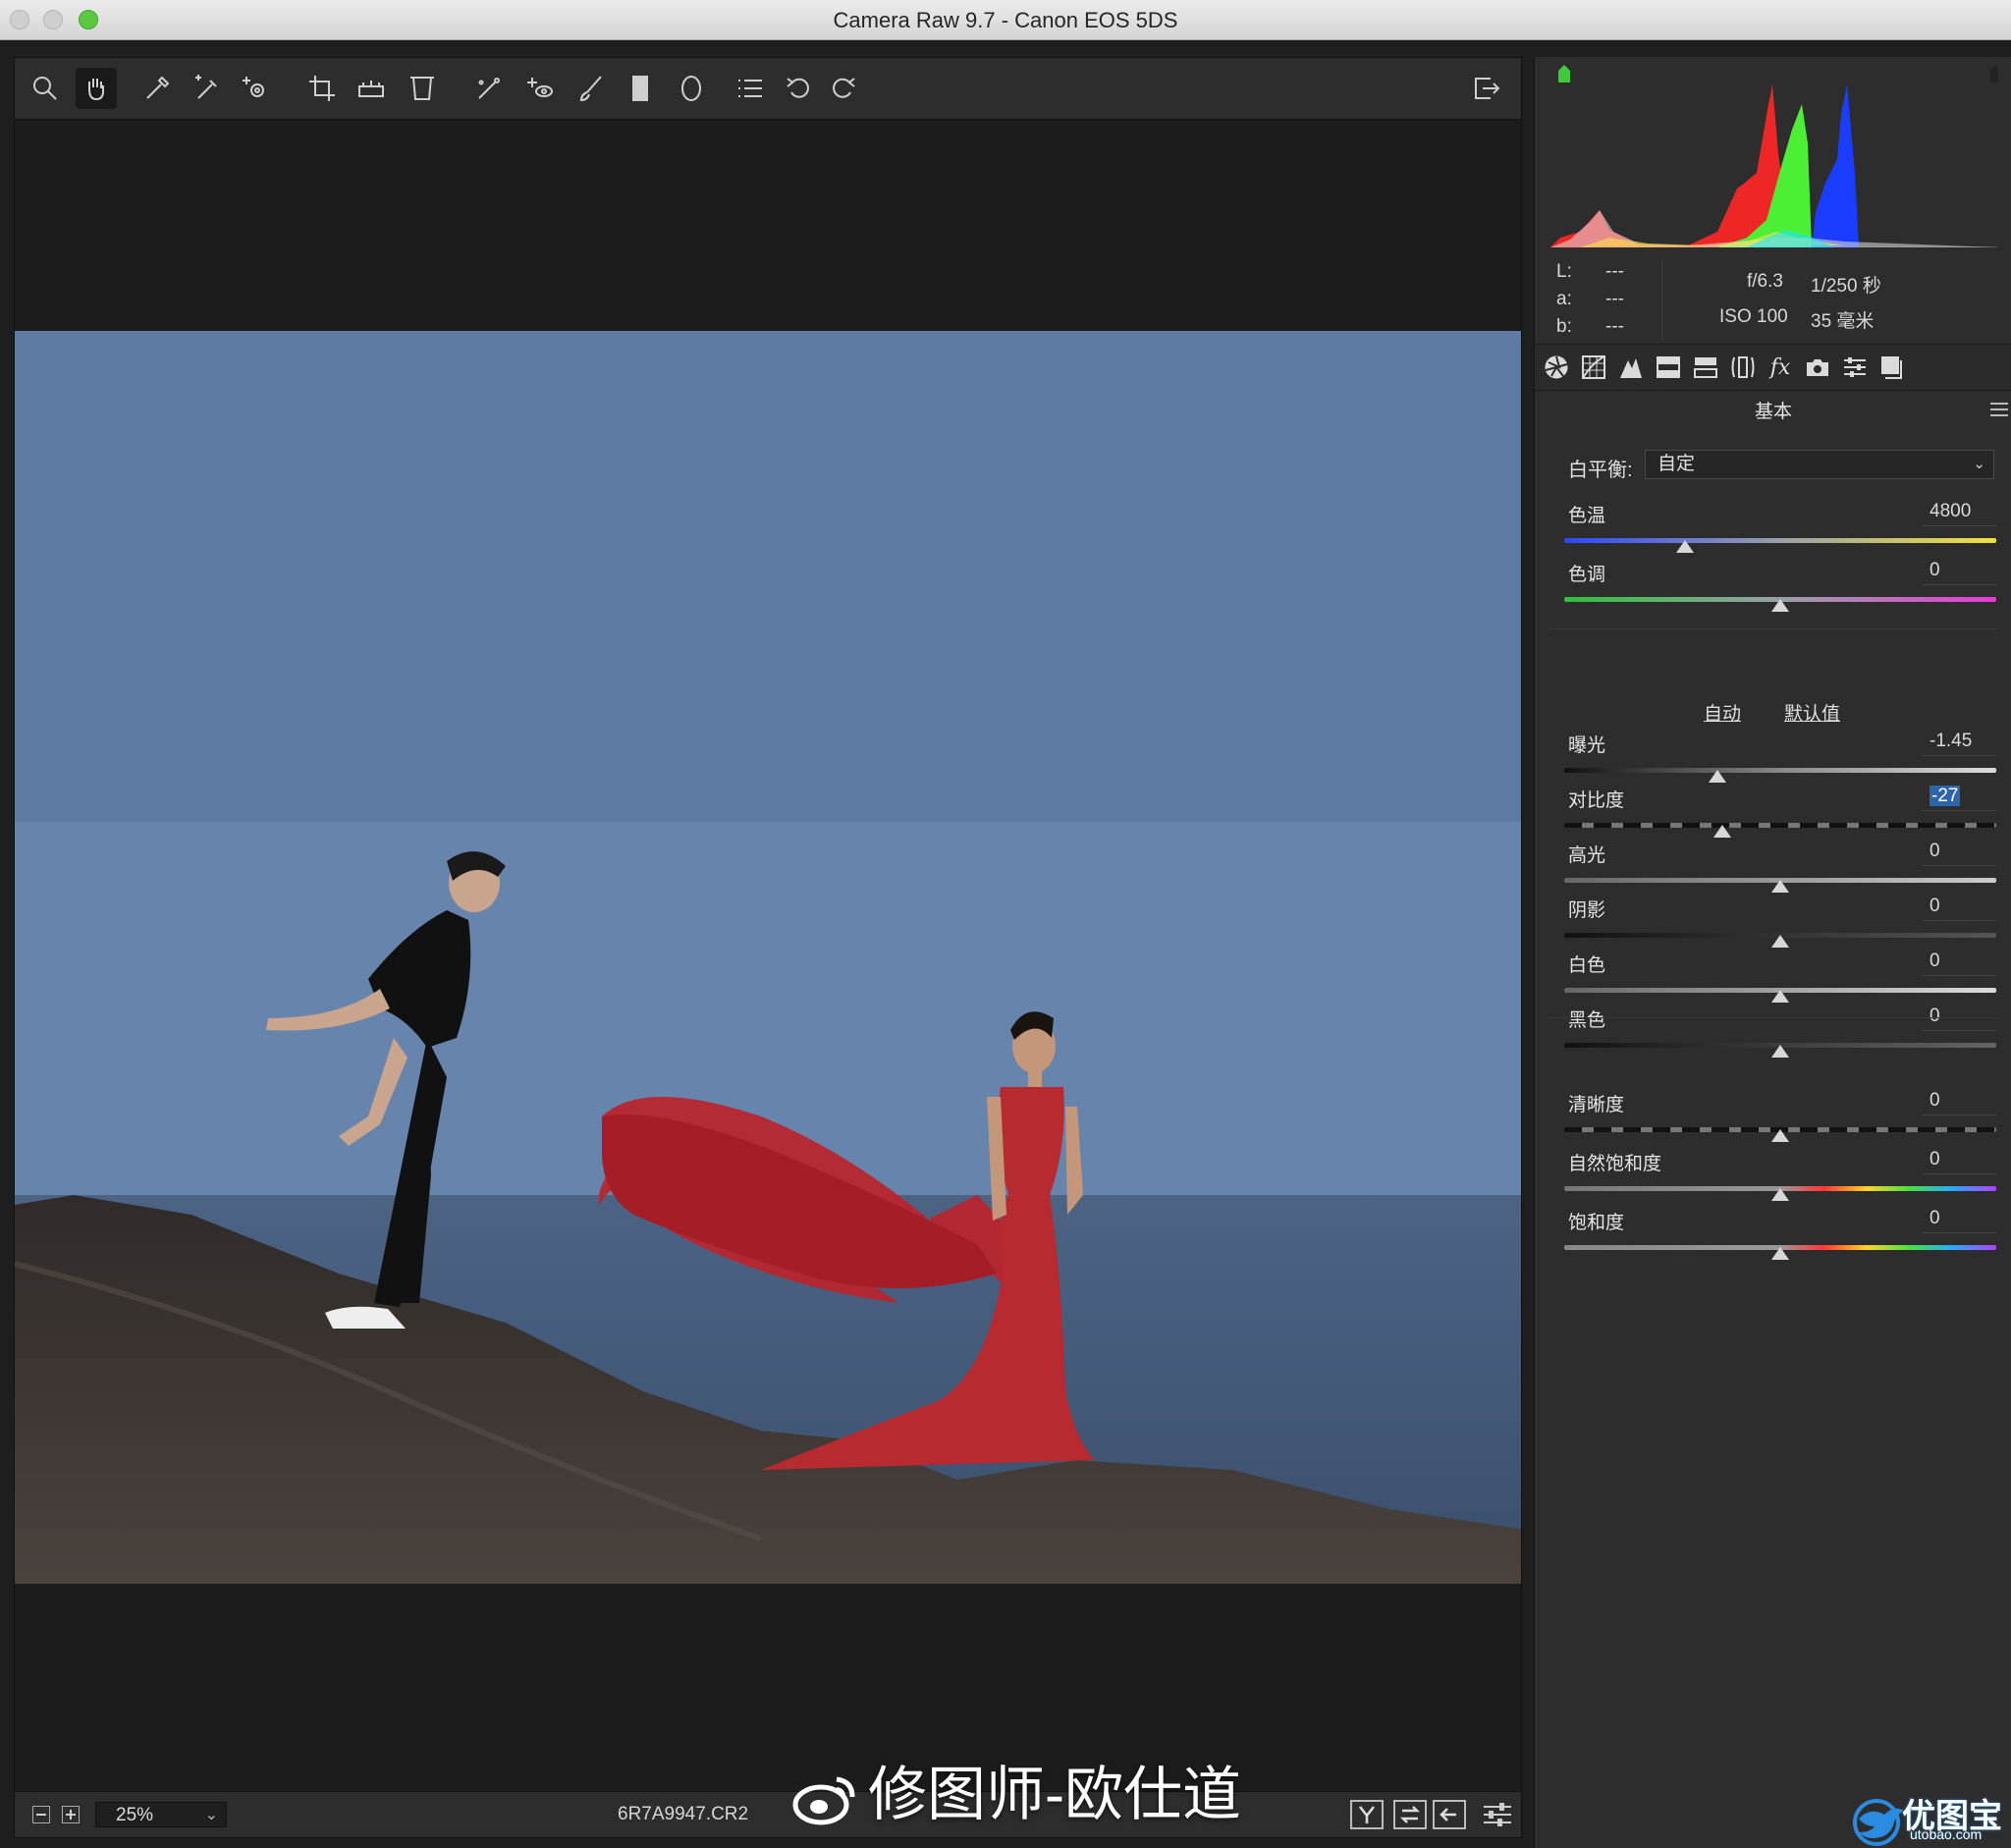 The image size is (2011, 1848). Describe the element at coordinates (1773, 629) in the screenshot. I see `section-divider` at that location.